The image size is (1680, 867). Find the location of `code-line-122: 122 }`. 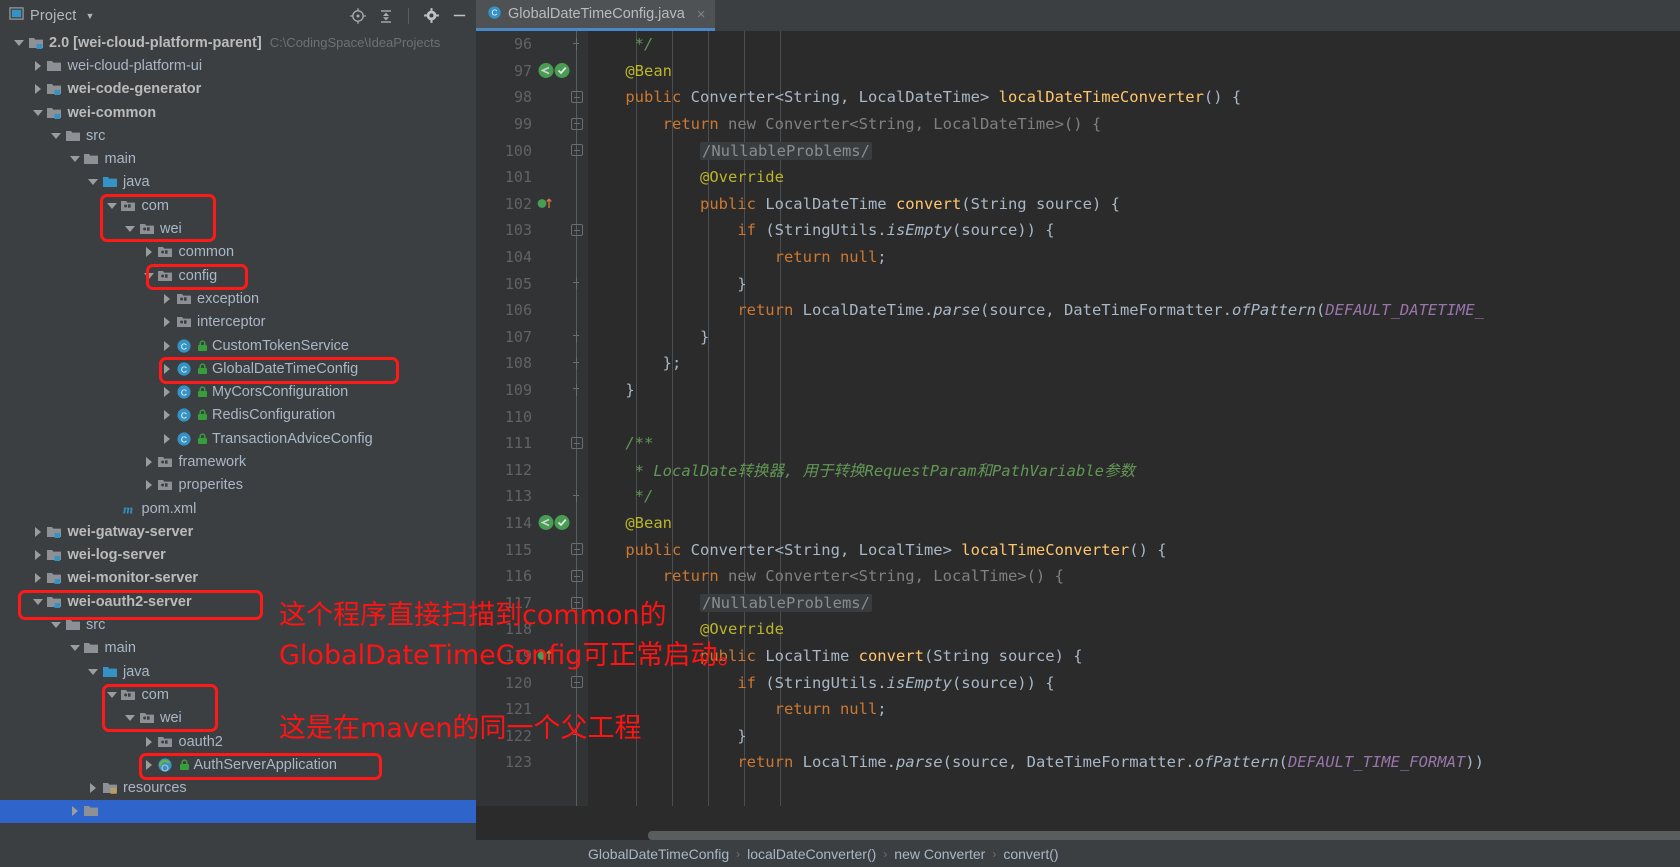

code-line-122: 122 } is located at coordinates (1078, 736).